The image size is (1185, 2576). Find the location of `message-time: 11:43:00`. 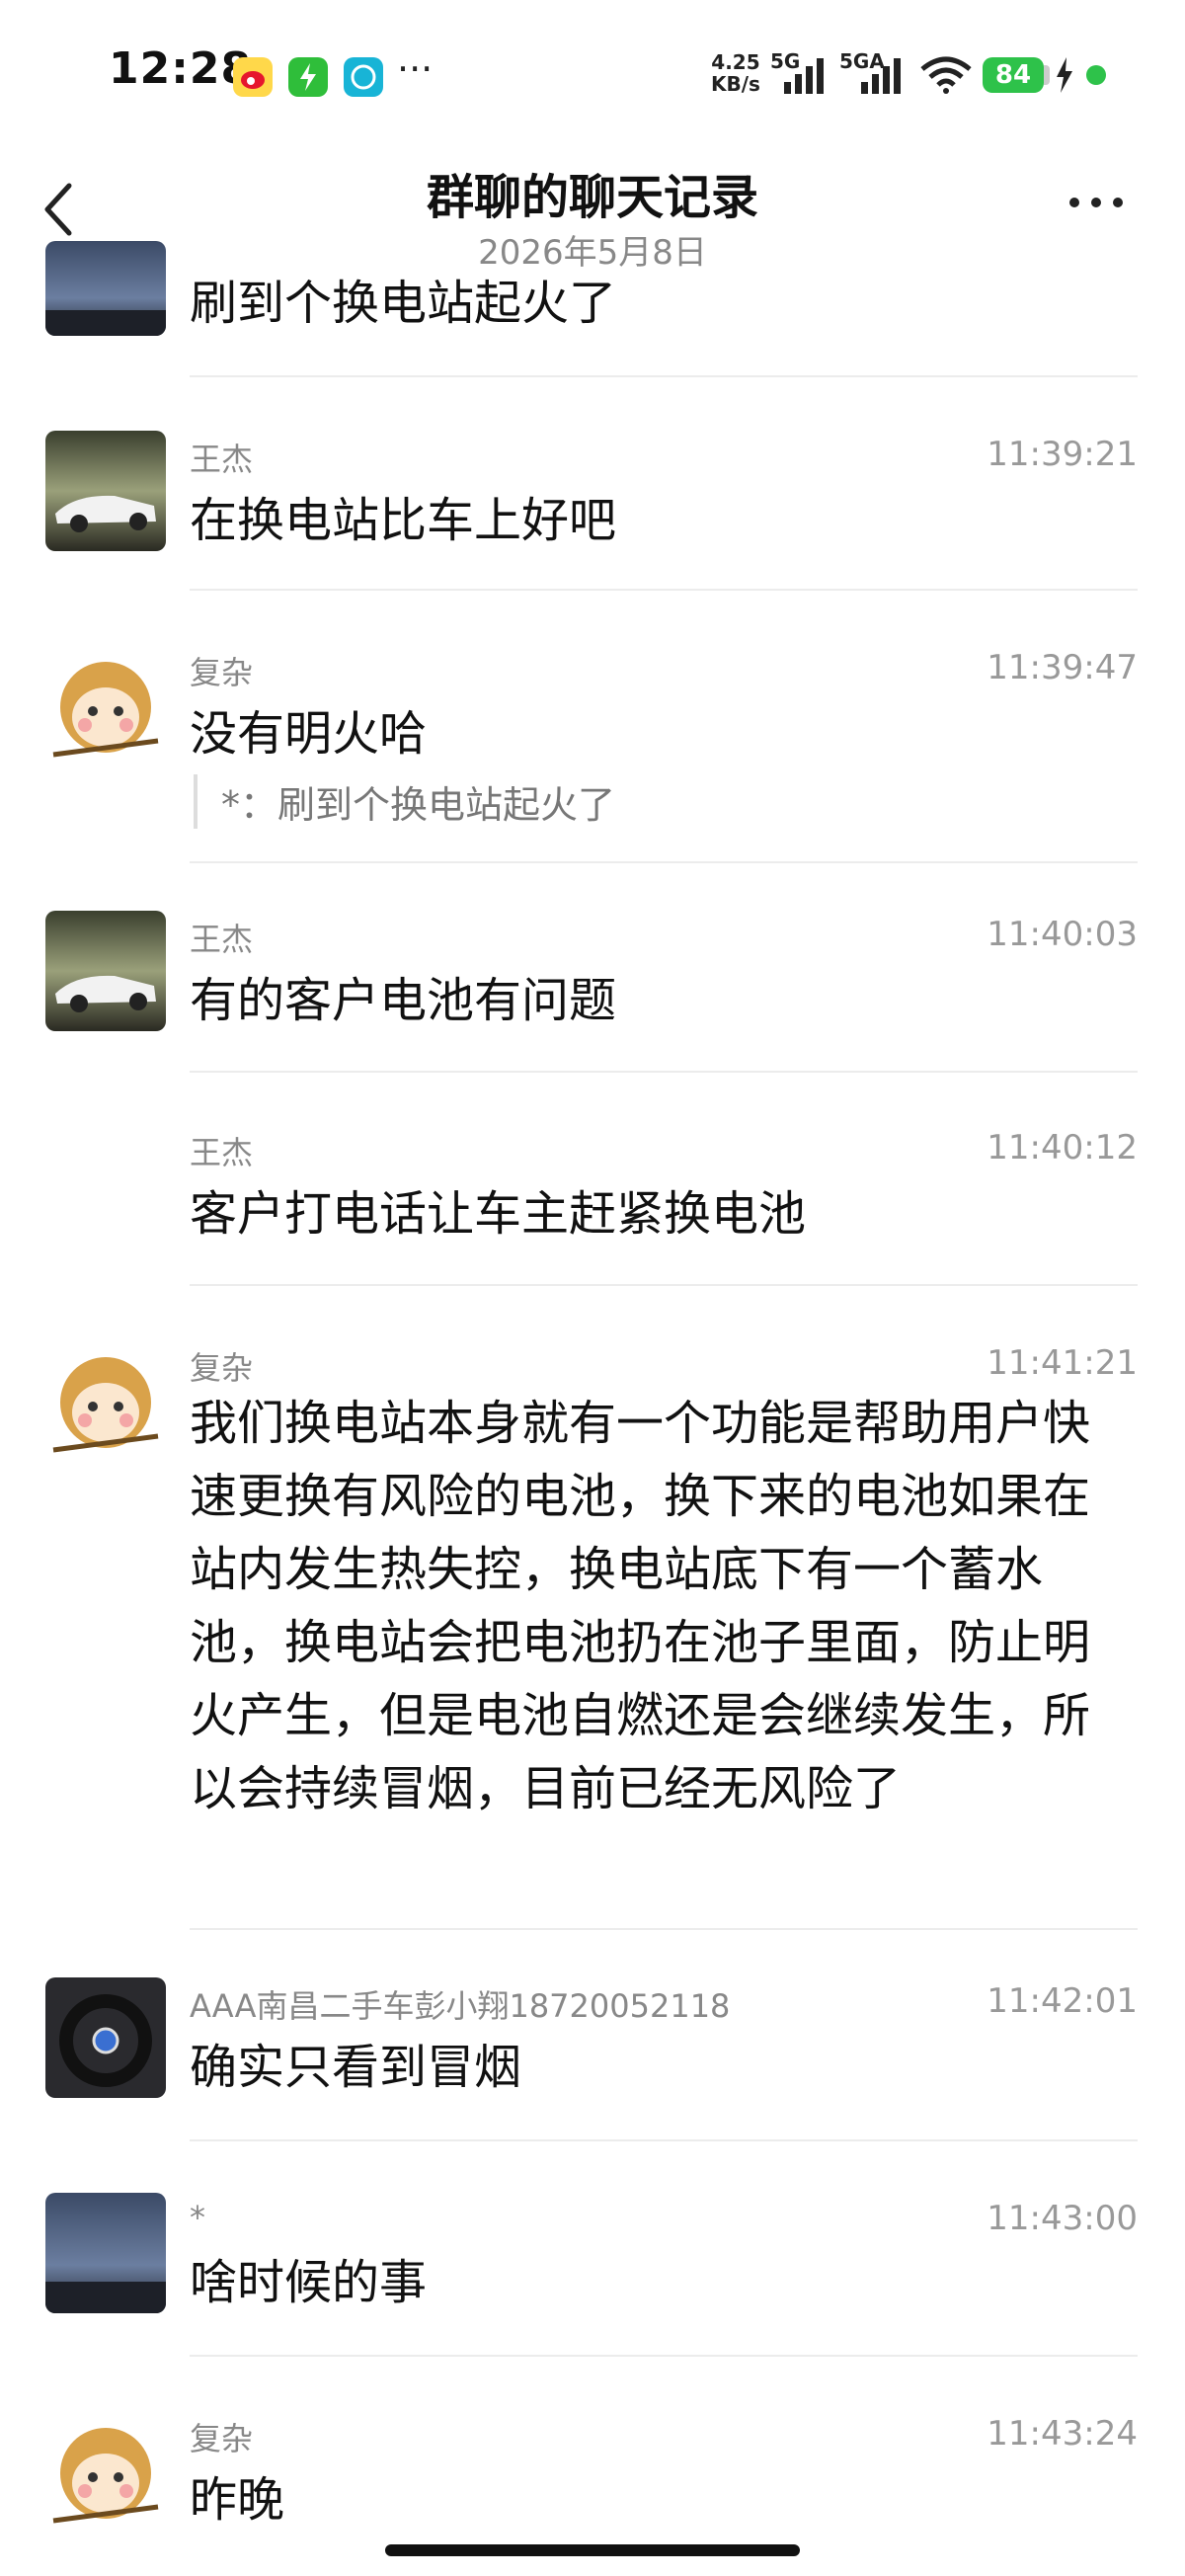

message-time: 11:43:00 is located at coordinates (1063, 2218).